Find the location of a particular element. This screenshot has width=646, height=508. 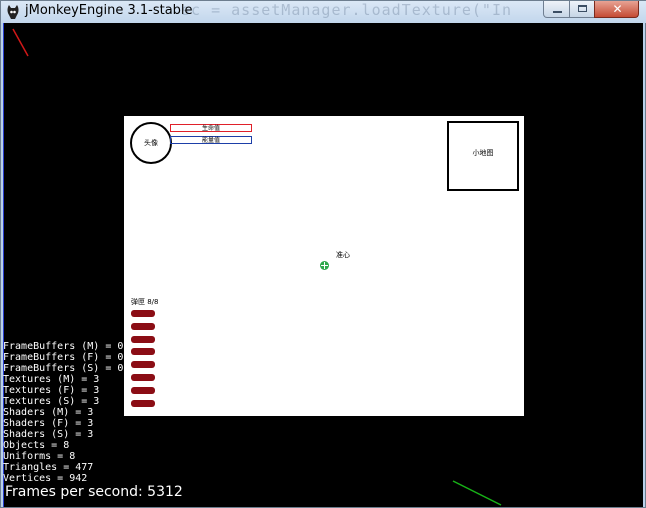

stat-line: Uniforms = 8 is located at coordinates (39, 456).